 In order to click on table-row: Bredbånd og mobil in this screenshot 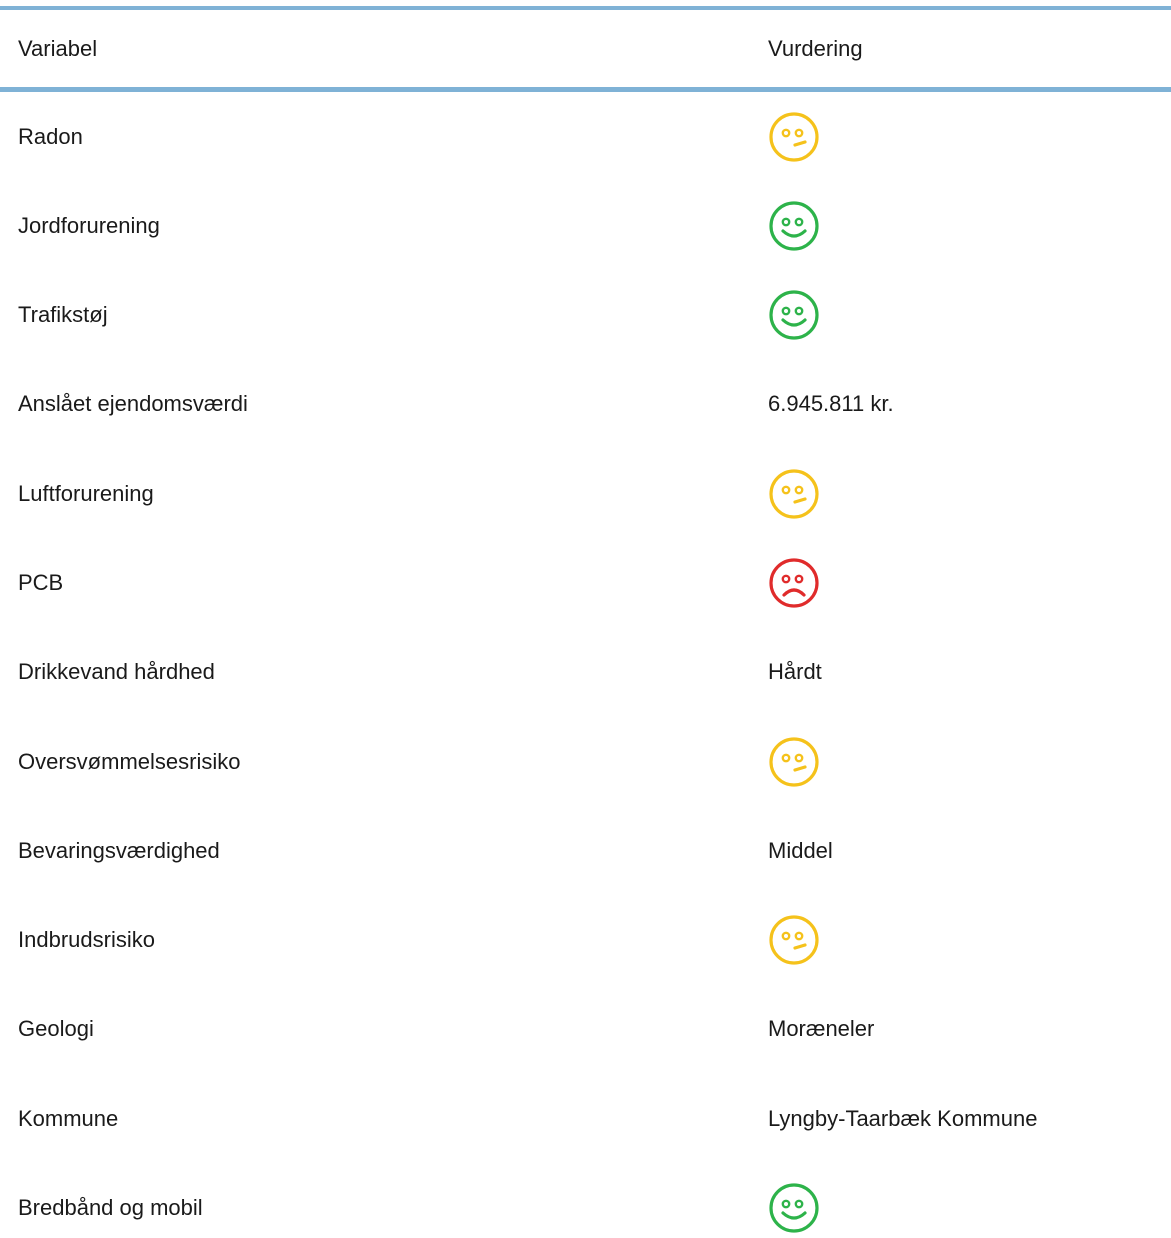, I will do `click(585, 1201)`.